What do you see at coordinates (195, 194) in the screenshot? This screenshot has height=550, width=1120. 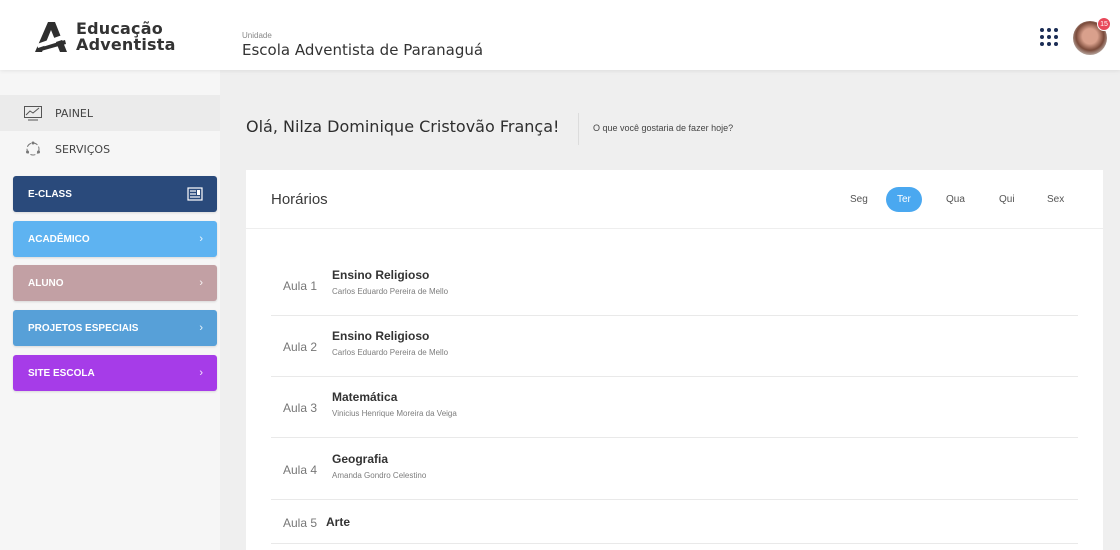 I see `eclass-icon` at bounding box center [195, 194].